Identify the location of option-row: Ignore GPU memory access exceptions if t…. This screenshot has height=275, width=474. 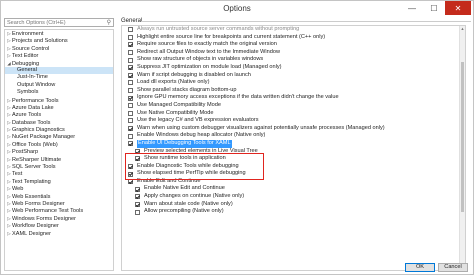
(293, 98).